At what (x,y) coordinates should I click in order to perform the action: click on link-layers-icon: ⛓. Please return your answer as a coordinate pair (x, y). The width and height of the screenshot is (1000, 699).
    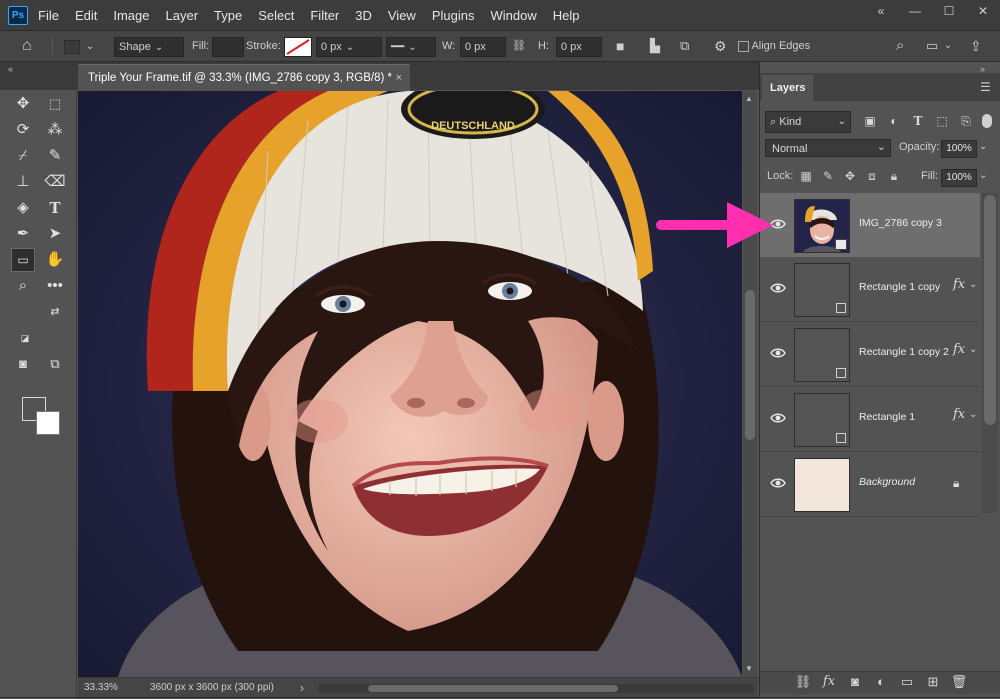
    Looking at the image, I should click on (803, 682).